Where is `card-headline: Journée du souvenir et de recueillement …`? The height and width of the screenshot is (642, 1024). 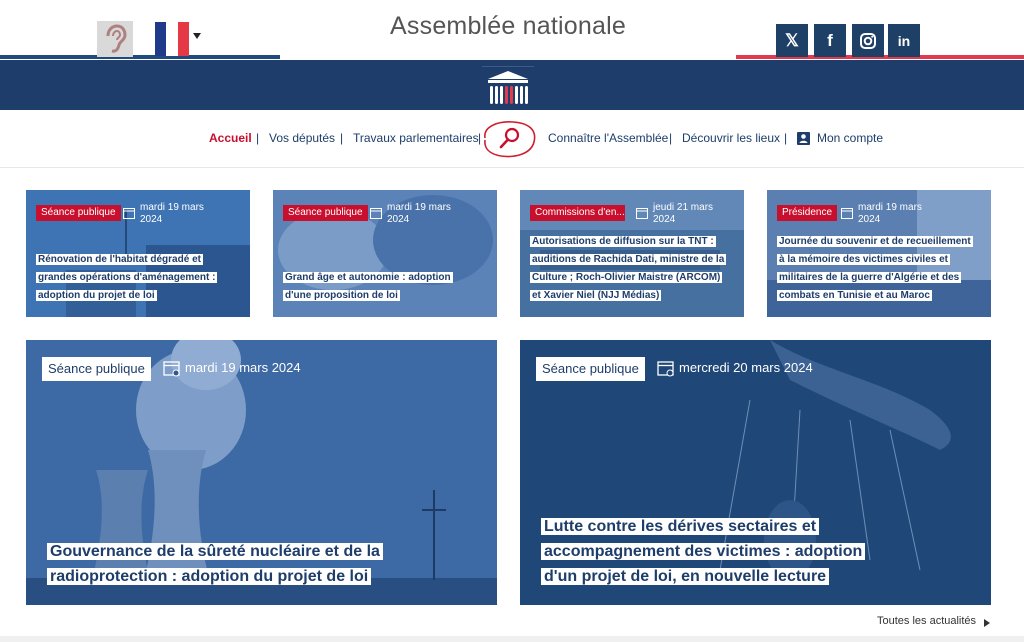 card-headline: Journée du souvenir et de recueillement … is located at coordinates (875, 267).